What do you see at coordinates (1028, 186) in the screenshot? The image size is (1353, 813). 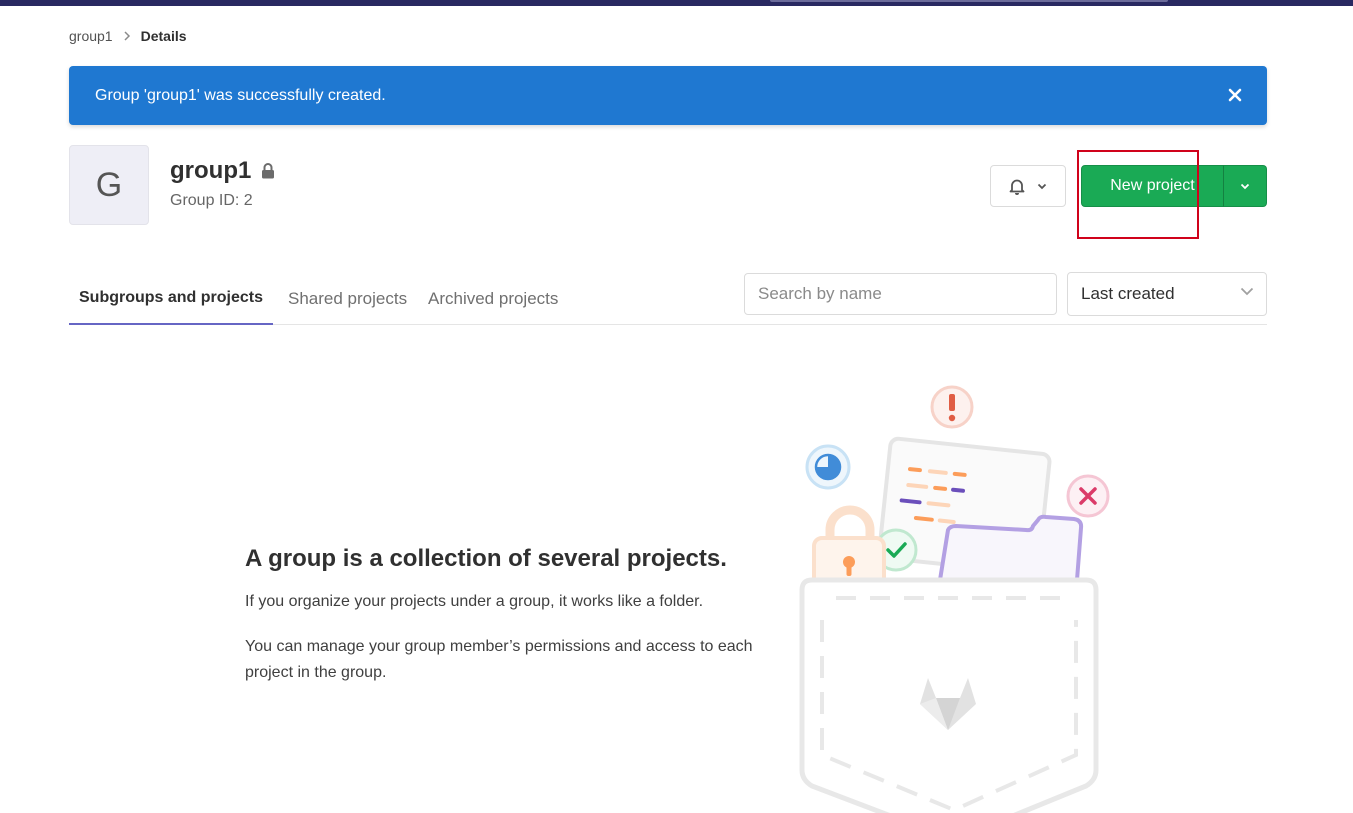 I see `notification-settings-button` at bounding box center [1028, 186].